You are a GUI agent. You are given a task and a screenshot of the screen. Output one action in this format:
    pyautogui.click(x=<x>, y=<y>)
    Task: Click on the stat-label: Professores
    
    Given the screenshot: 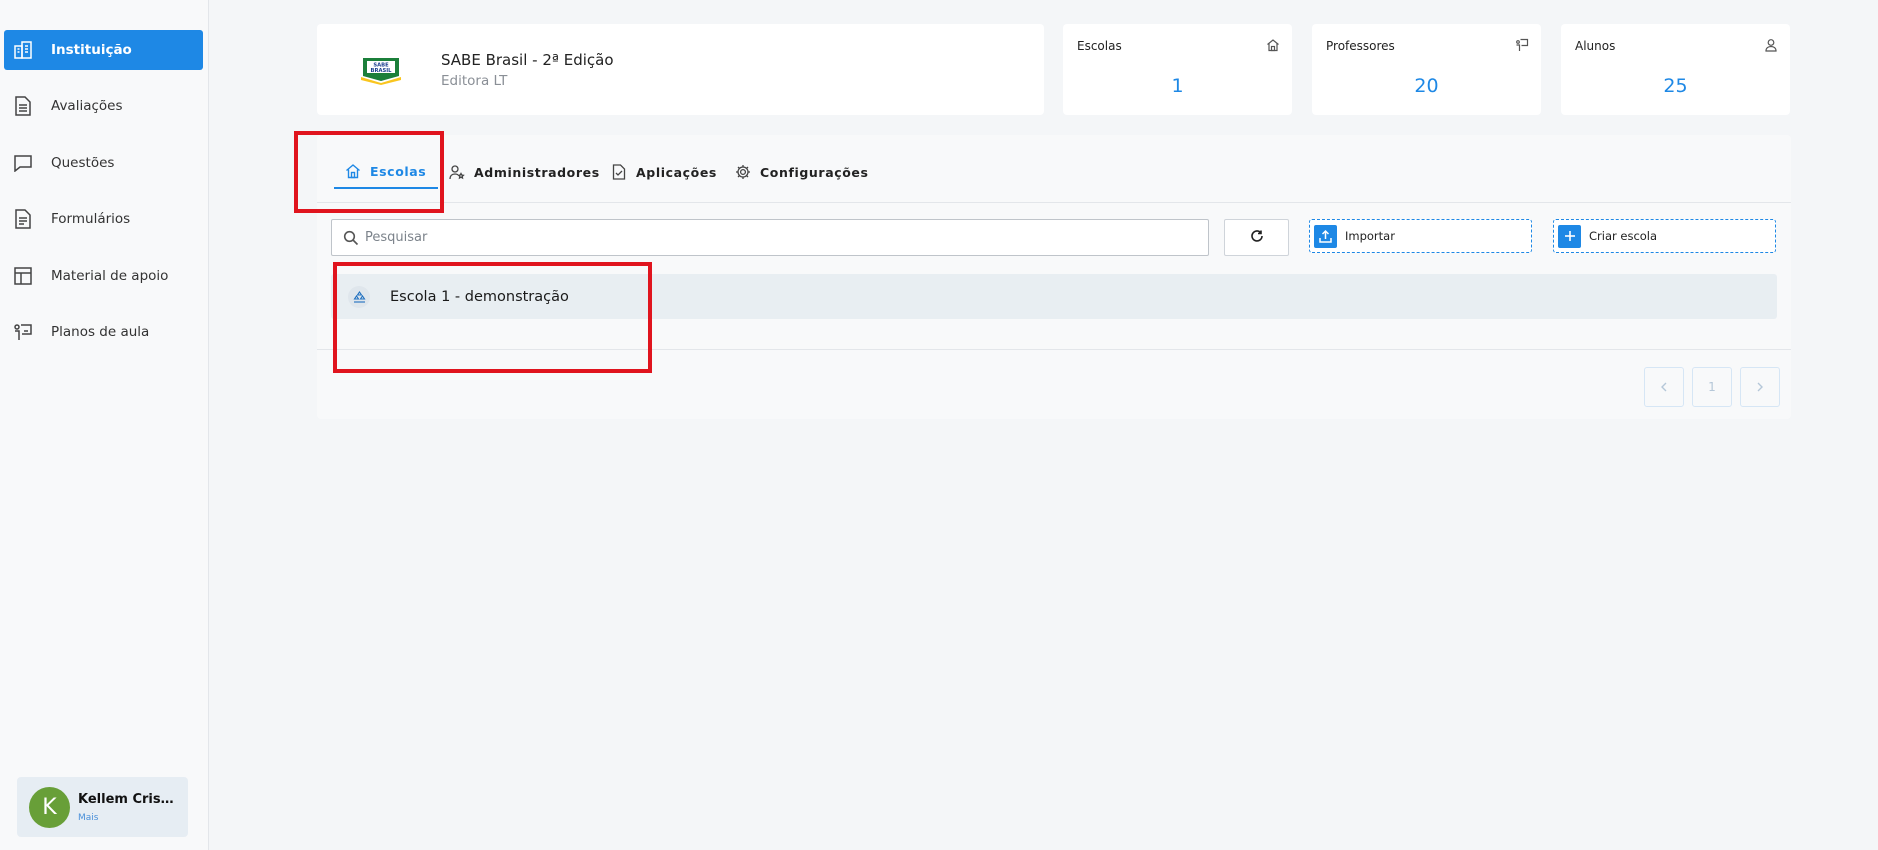 What is the action you would take?
    pyautogui.click(x=1360, y=46)
    